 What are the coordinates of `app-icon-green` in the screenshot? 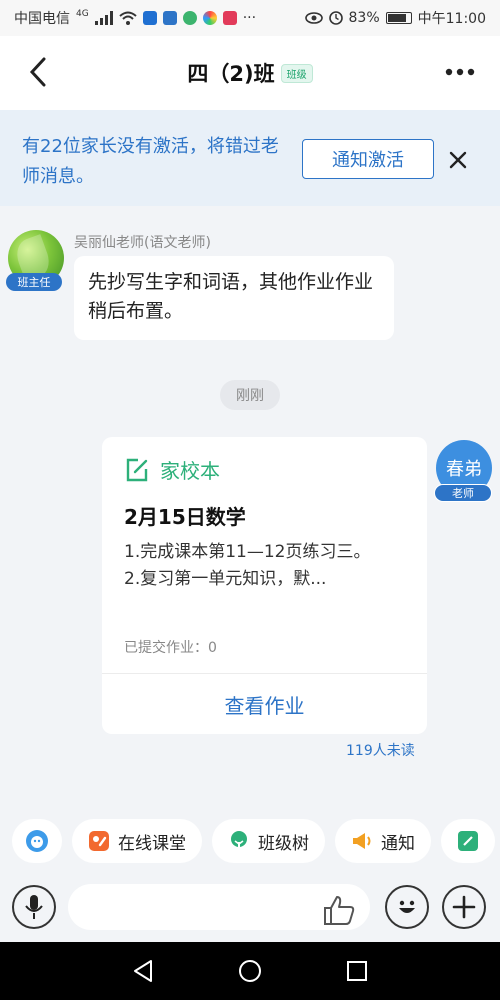 It's located at (189, 18).